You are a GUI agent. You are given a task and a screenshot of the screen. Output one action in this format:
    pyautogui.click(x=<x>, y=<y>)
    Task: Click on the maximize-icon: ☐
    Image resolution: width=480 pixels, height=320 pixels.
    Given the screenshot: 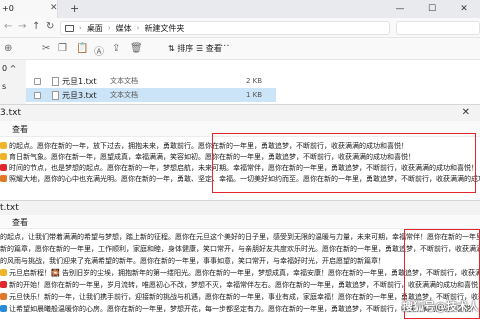 What is the action you would take?
    pyautogui.click(x=432, y=9)
    